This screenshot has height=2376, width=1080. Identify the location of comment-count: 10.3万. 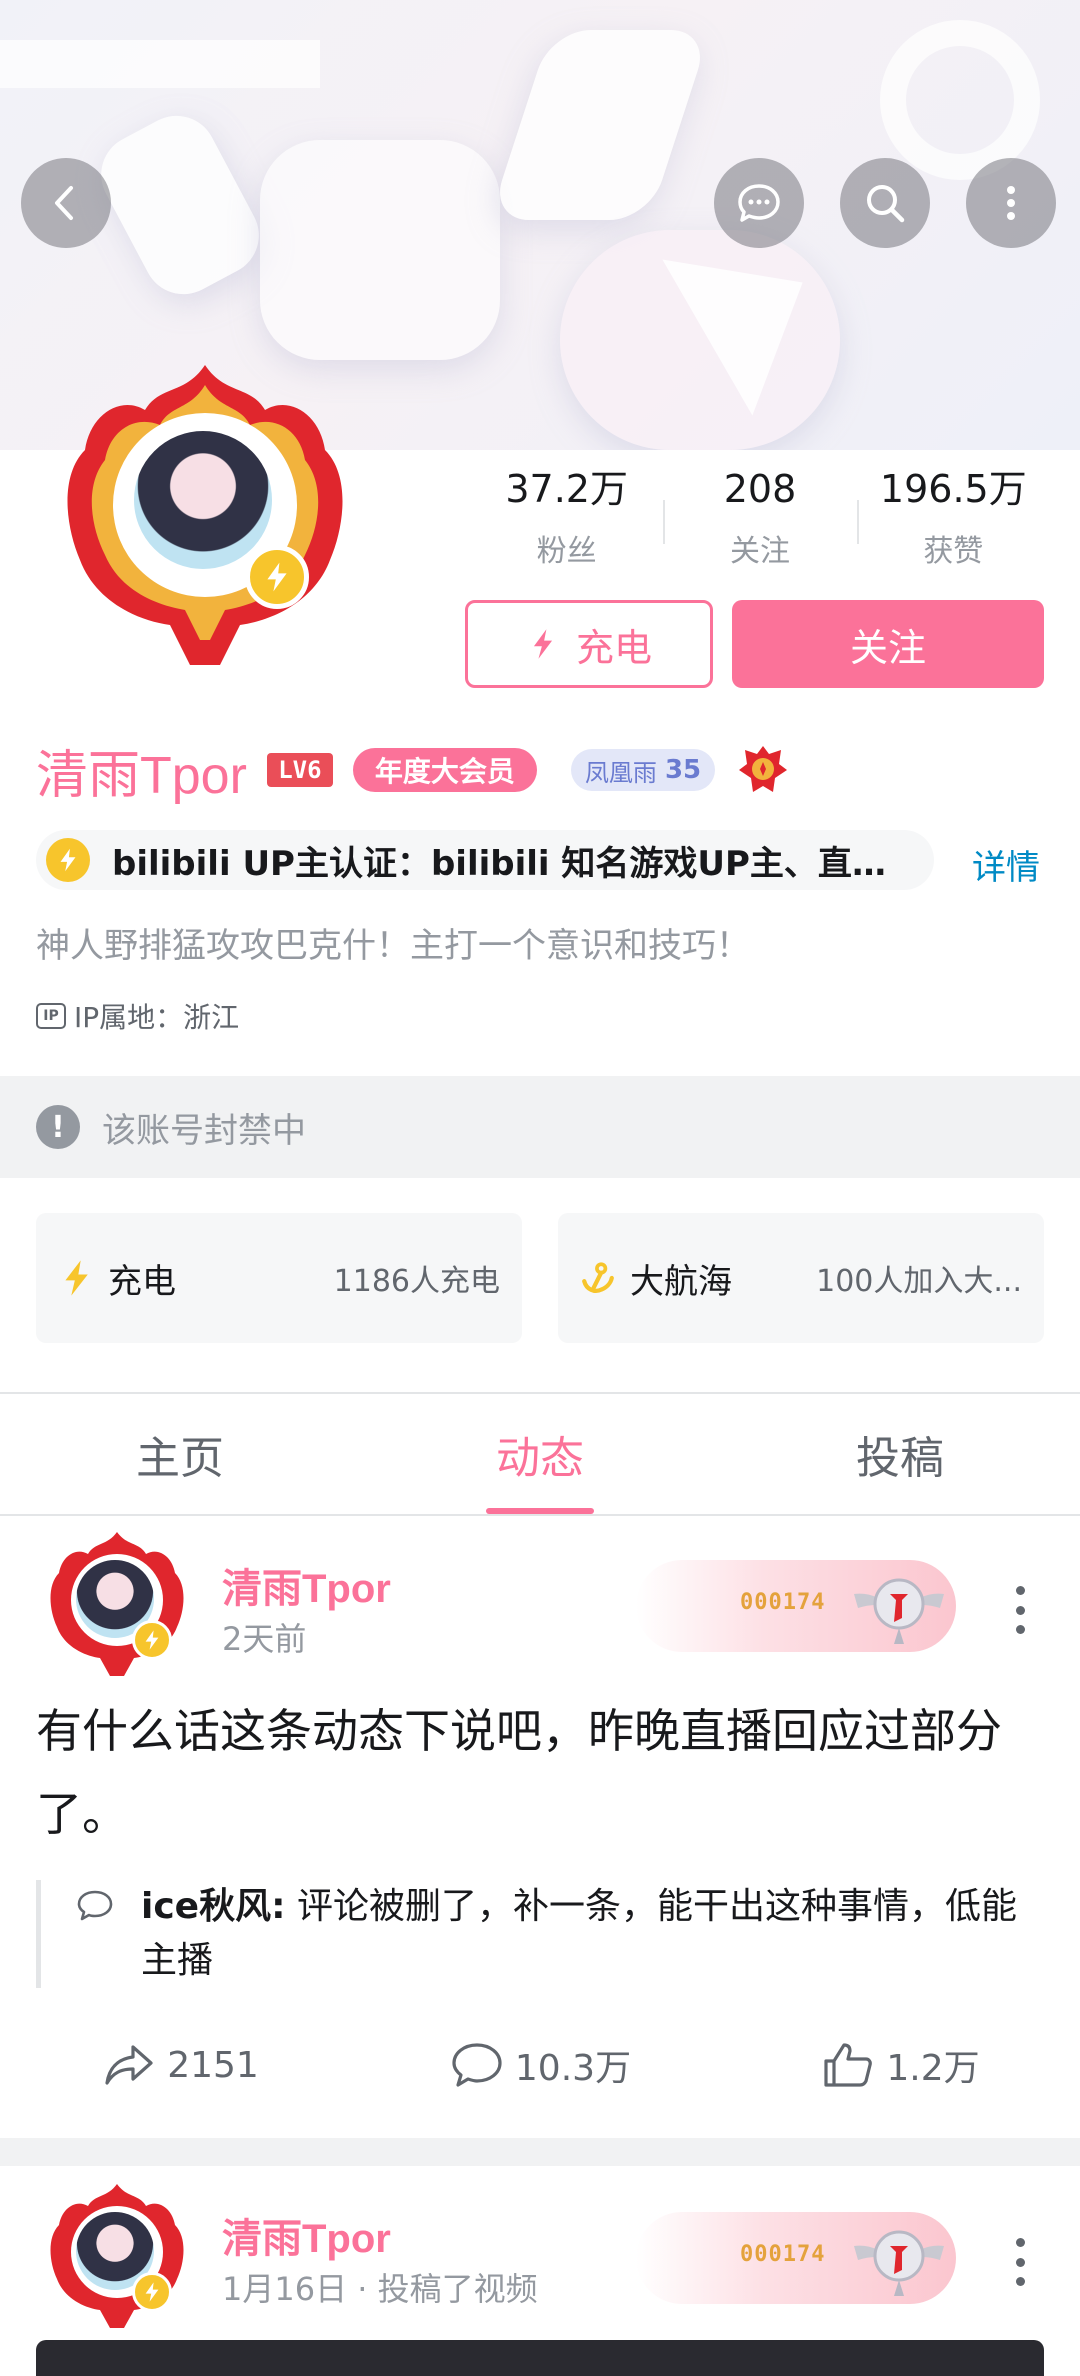
(573, 2068).